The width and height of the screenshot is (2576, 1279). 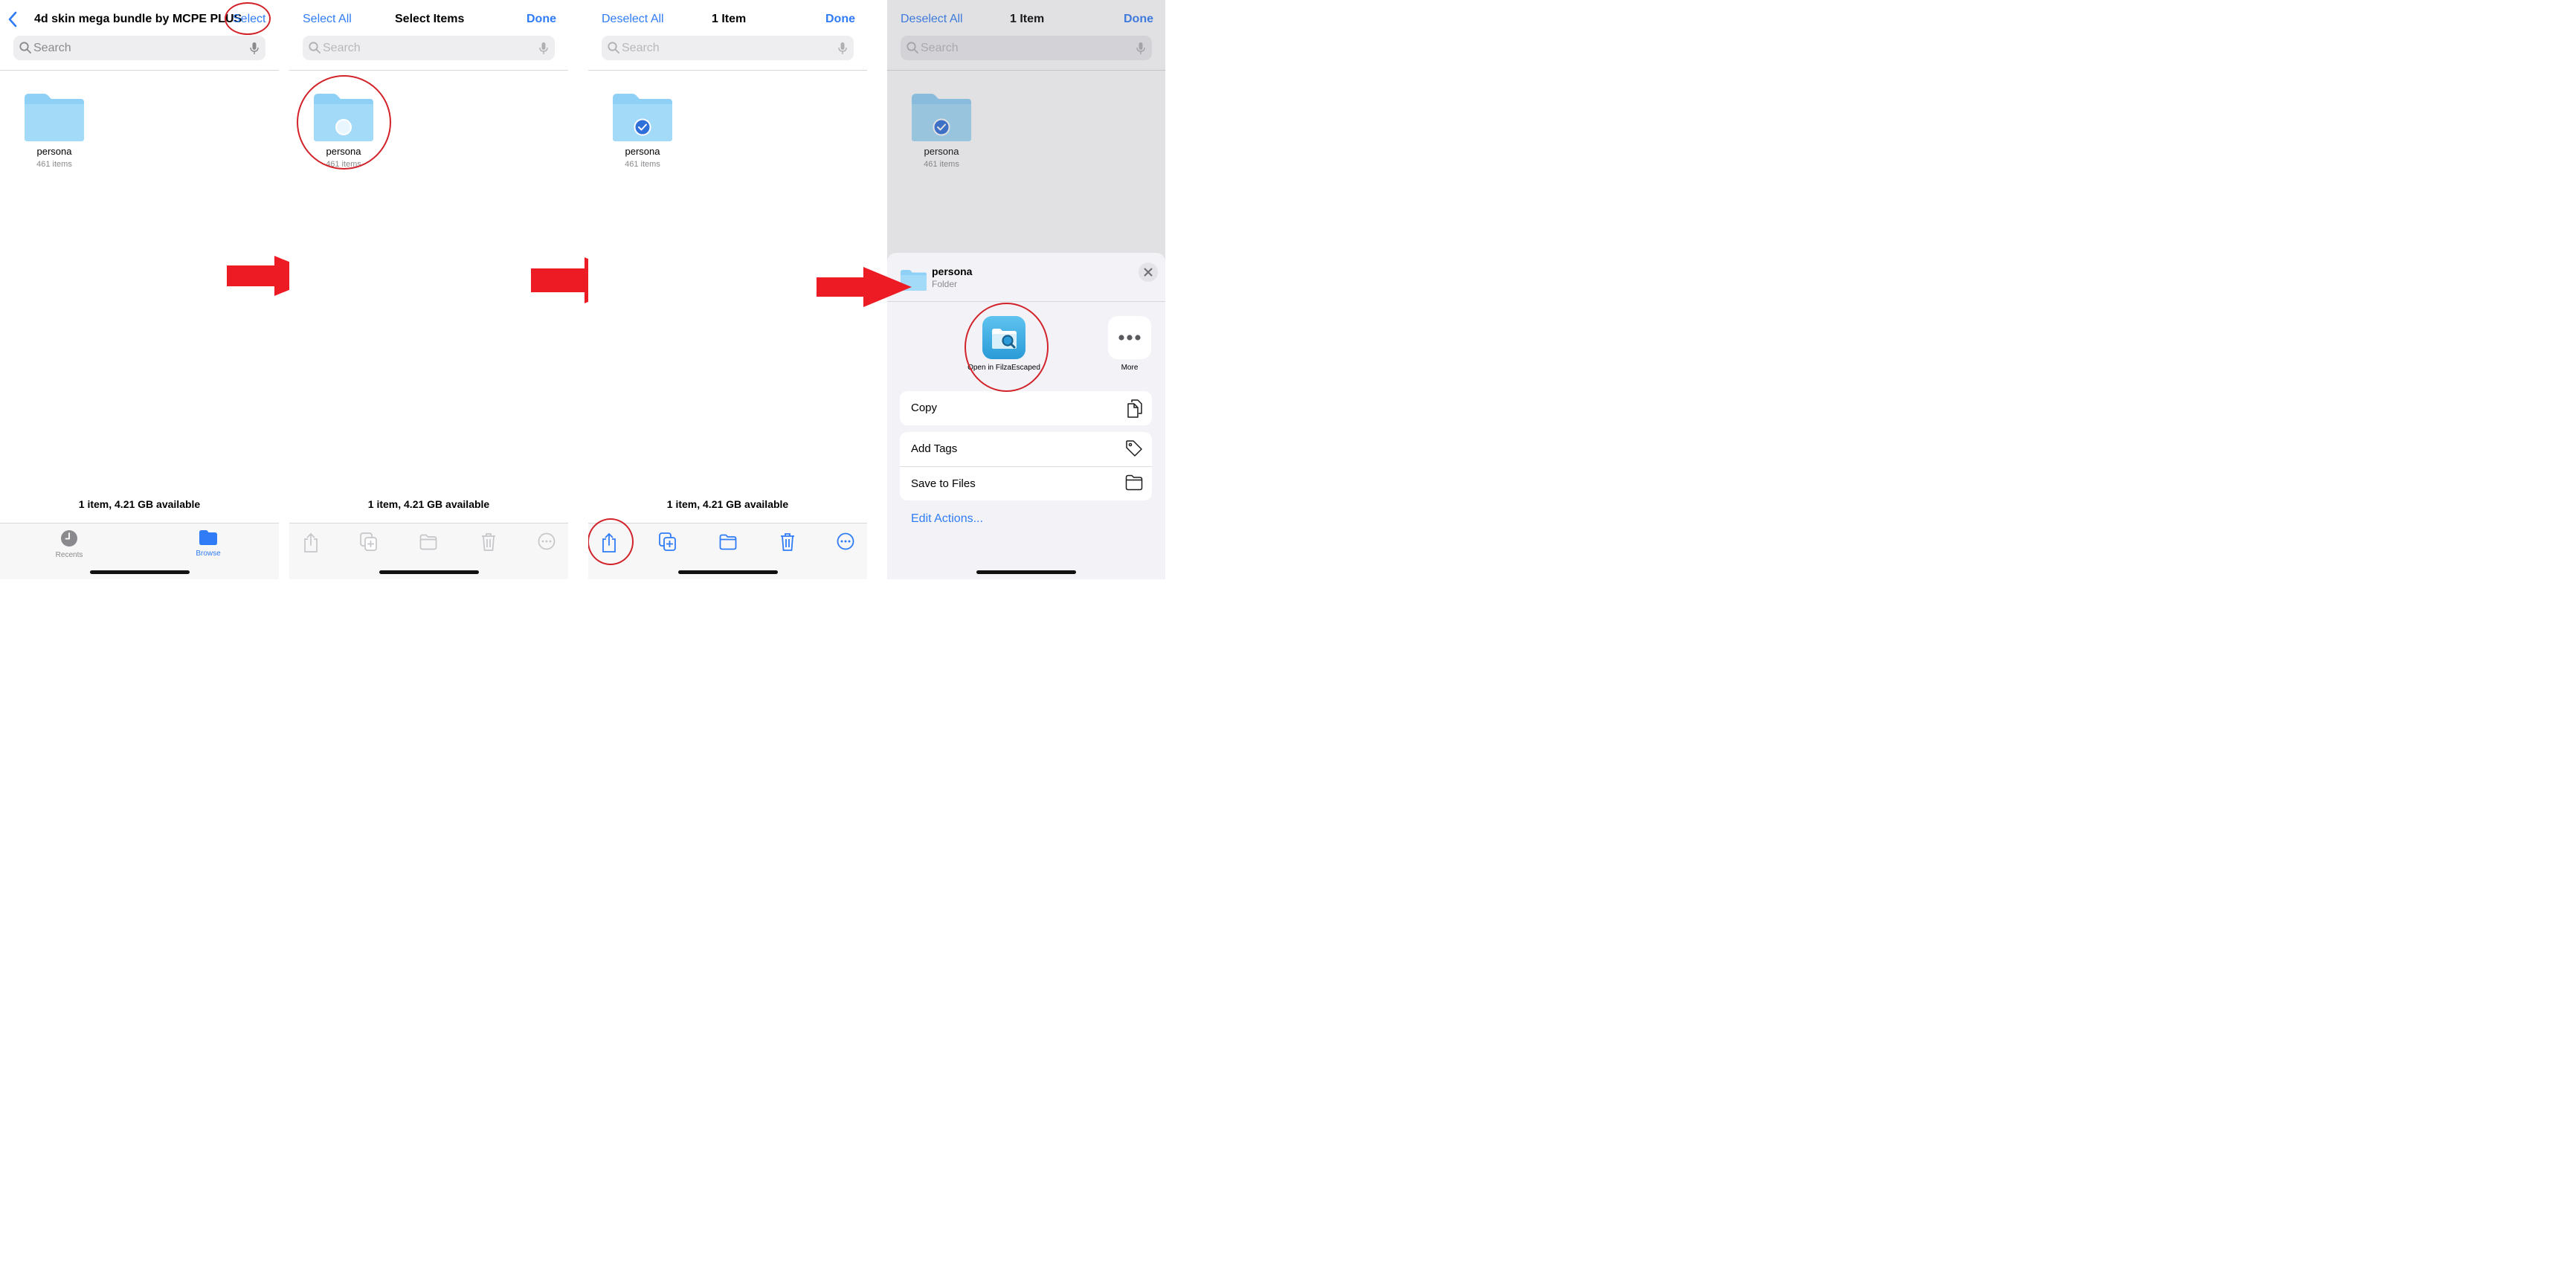 I want to click on close-button, so click(x=1148, y=272).